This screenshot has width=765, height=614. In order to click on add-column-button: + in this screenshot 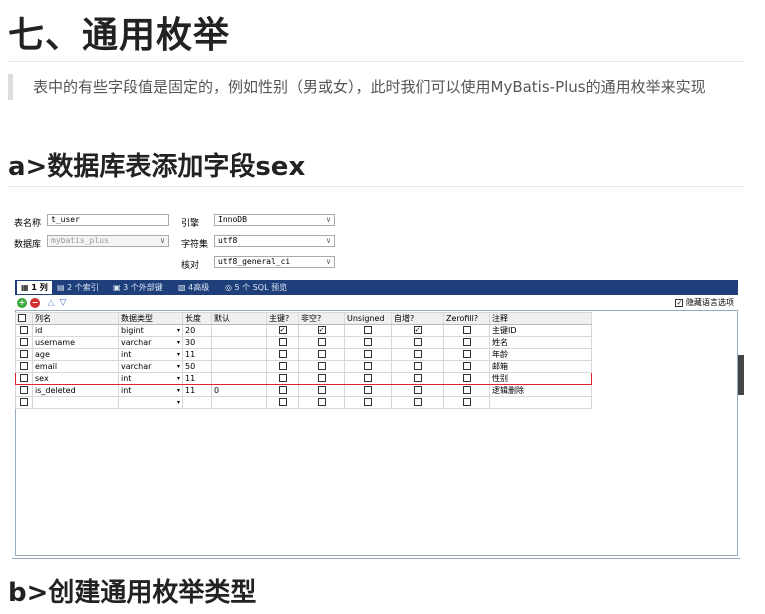, I will do `click(22, 303)`.